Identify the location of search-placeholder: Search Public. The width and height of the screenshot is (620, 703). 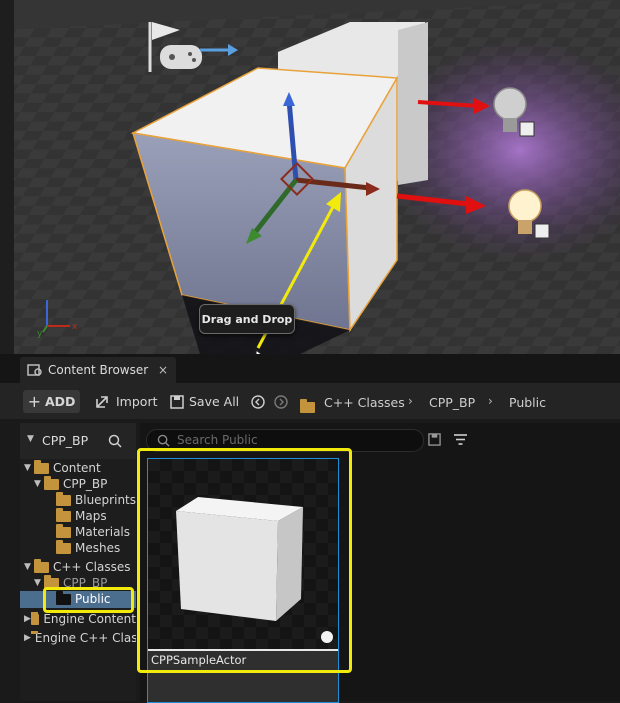
(217, 440).